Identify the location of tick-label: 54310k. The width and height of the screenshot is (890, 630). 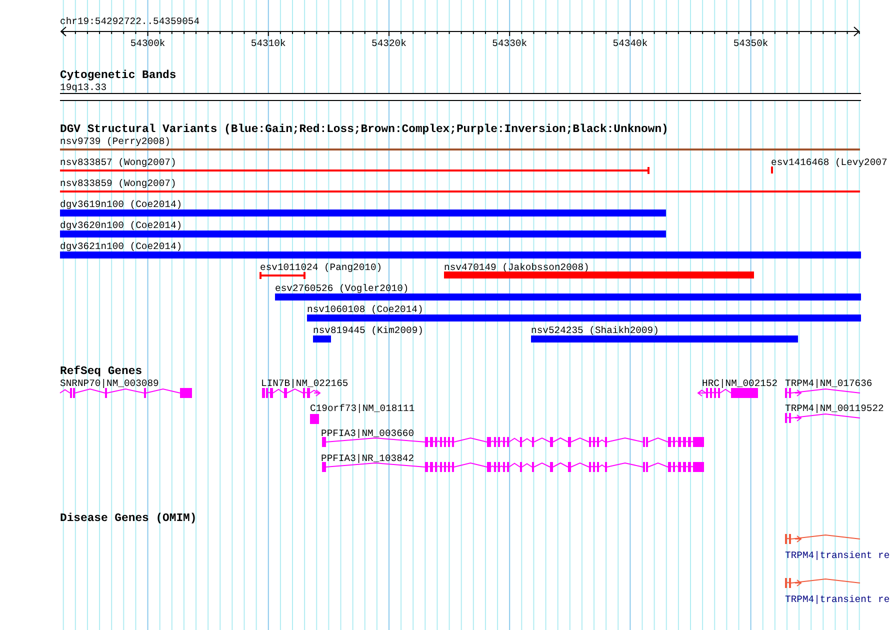
(268, 43).